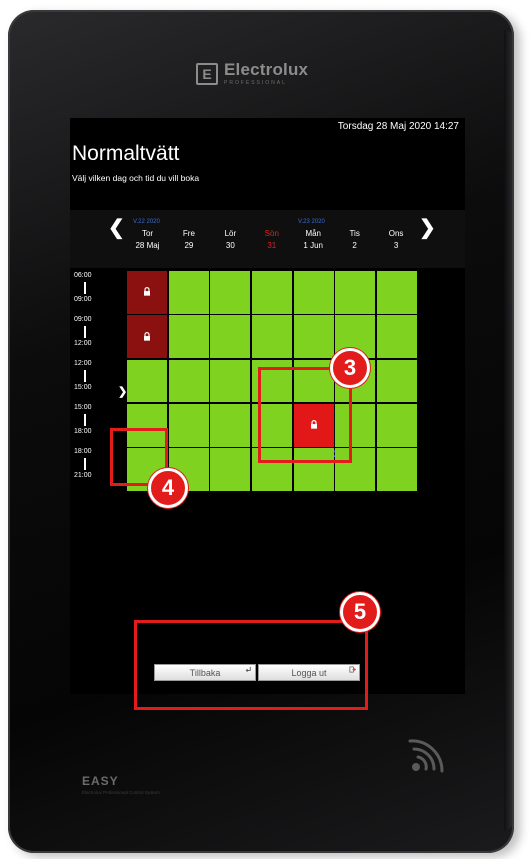  I want to click on day-name: Mån, so click(313, 233).